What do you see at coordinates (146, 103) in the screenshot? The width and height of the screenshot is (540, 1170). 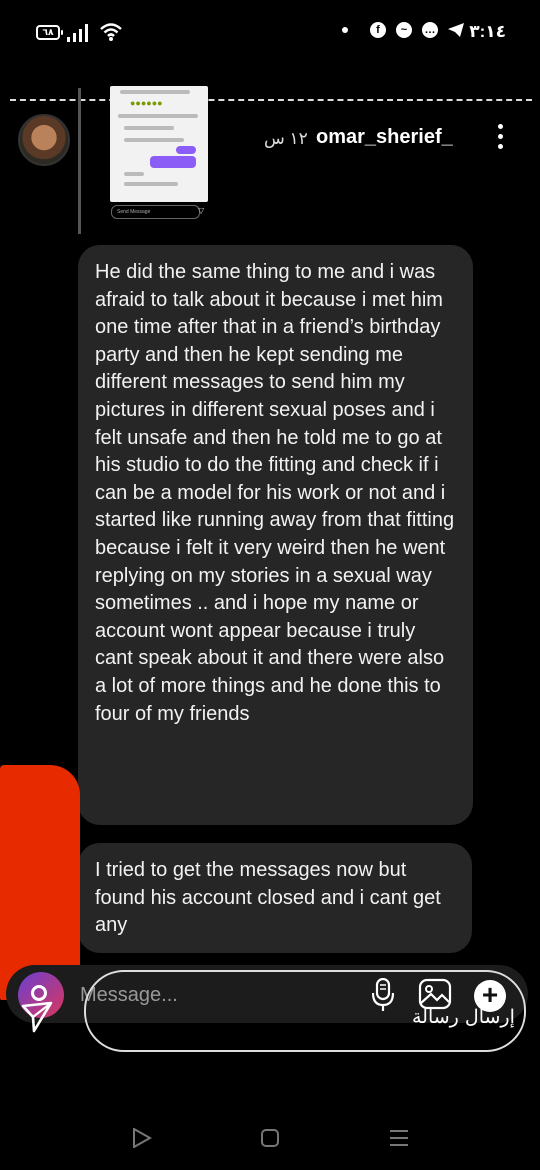 I see `emoji-row: ●●●●●●` at bounding box center [146, 103].